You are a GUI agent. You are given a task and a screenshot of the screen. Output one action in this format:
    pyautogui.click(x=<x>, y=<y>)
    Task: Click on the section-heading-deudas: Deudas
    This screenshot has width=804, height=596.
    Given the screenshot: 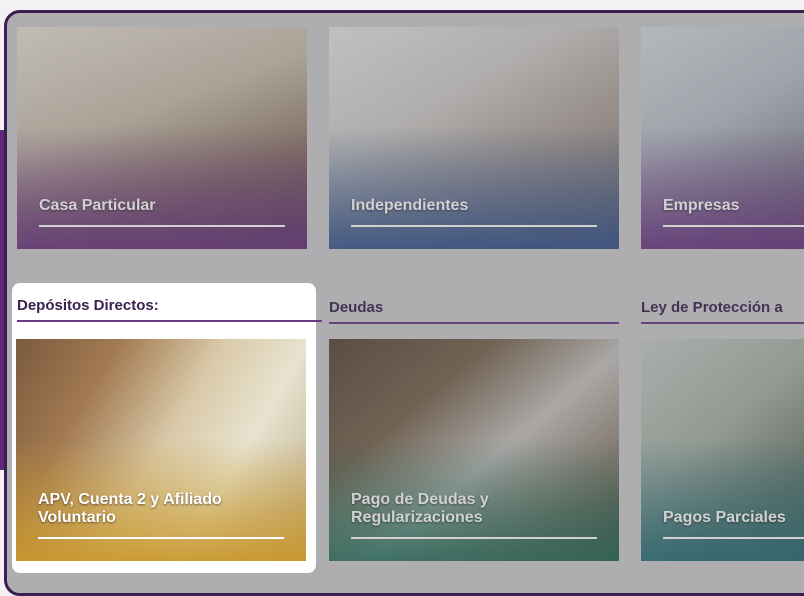 What is the action you would take?
    pyautogui.click(x=474, y=311)
    